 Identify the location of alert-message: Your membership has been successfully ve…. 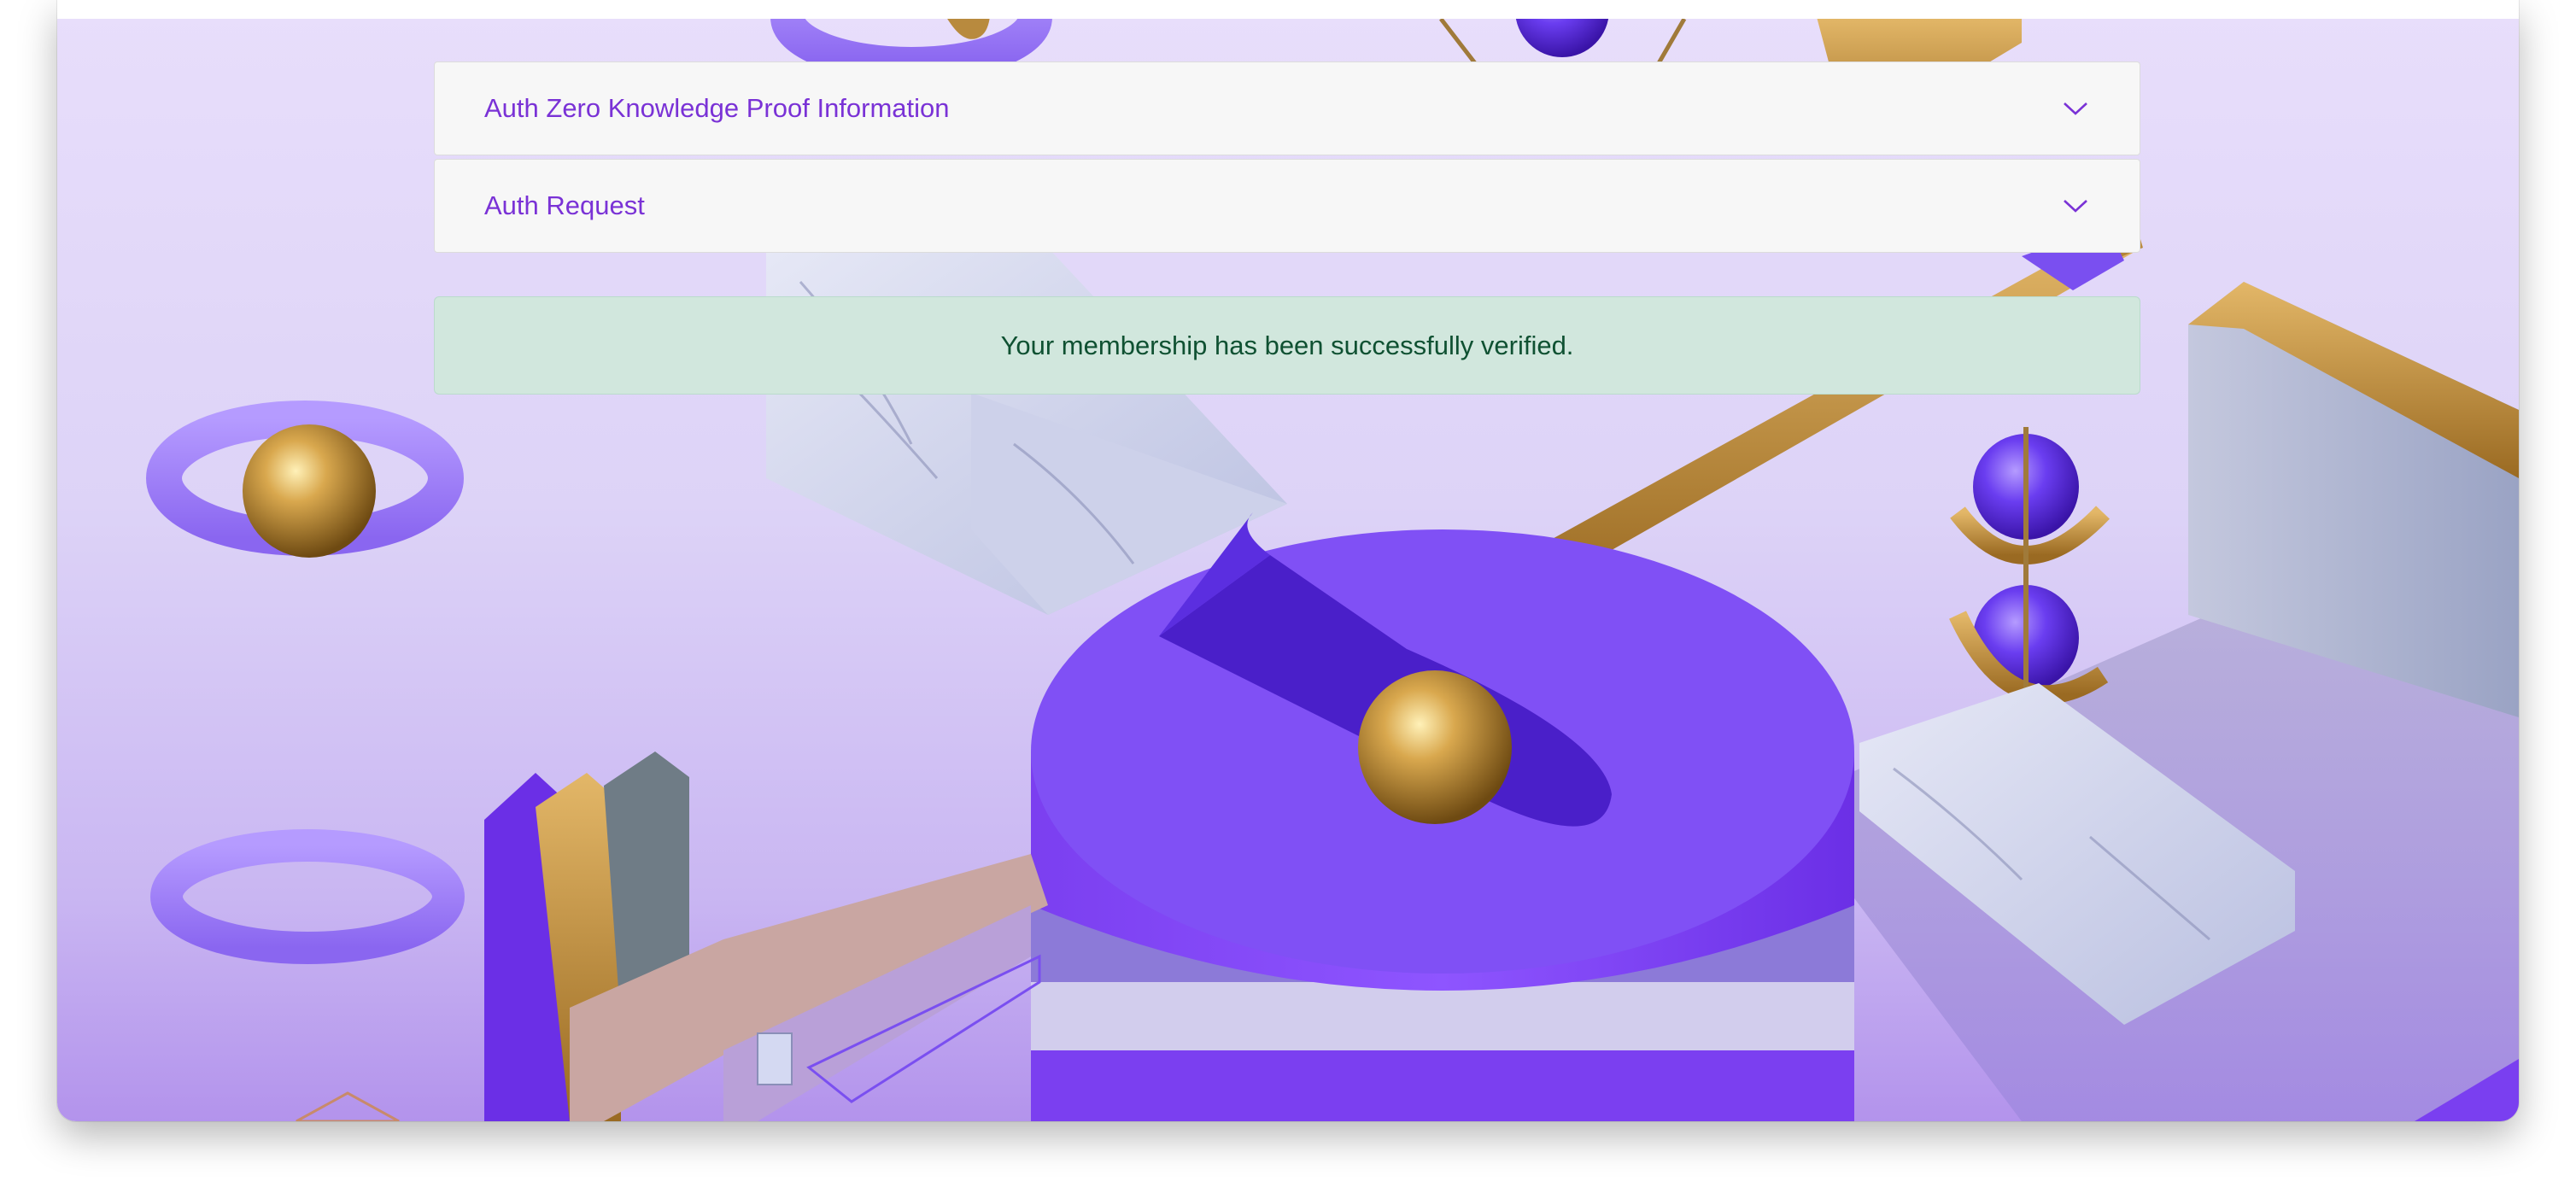
(1287, 345).